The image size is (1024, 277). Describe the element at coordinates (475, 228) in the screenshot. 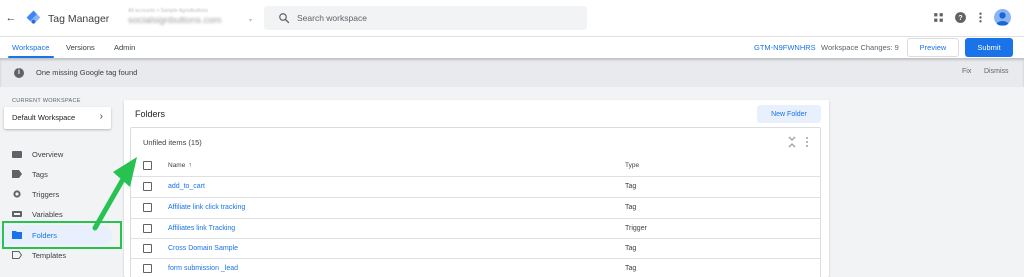

I see `table-row: Affiliates link Tracking Trigger` at that location.